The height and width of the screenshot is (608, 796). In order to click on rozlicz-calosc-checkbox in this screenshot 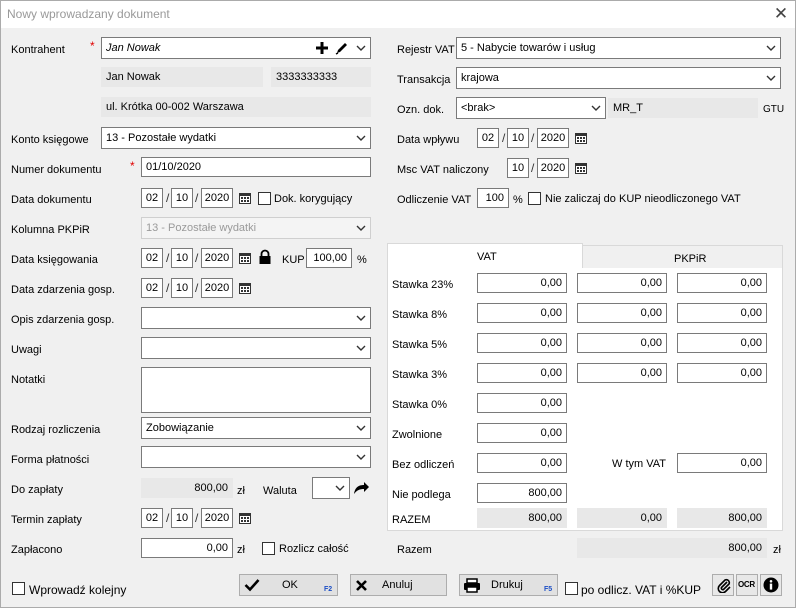, I will do `click(268, 548)`.